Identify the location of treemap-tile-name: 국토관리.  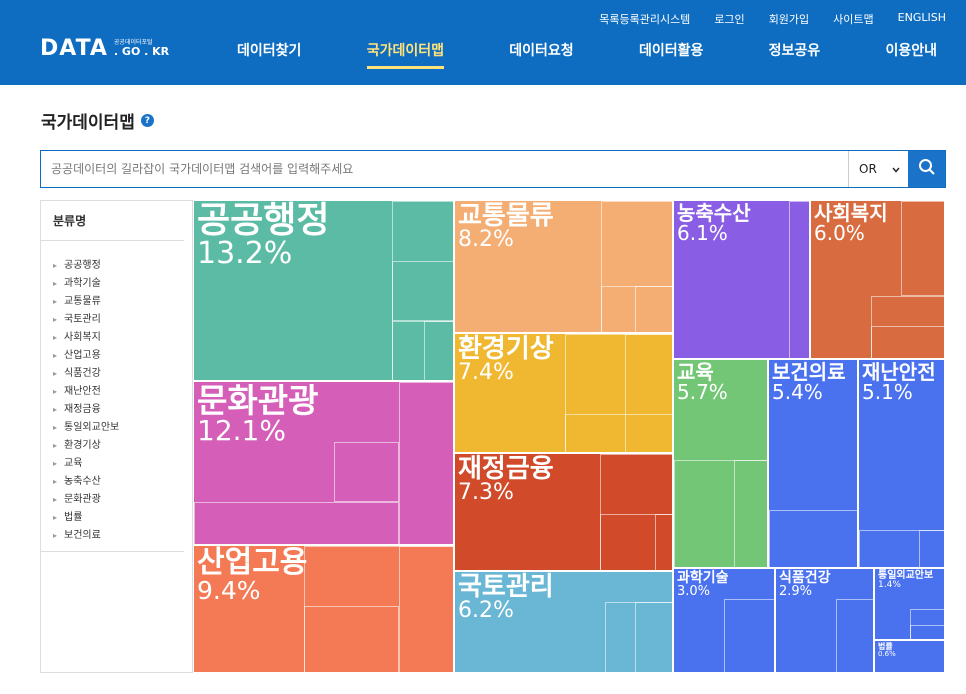
(506, 587).